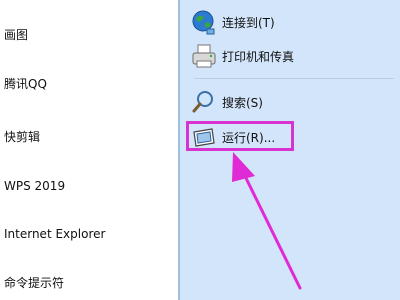 The image size is (400, 300). I want to click on pointer-arrow-annotation, so click(267, 221).